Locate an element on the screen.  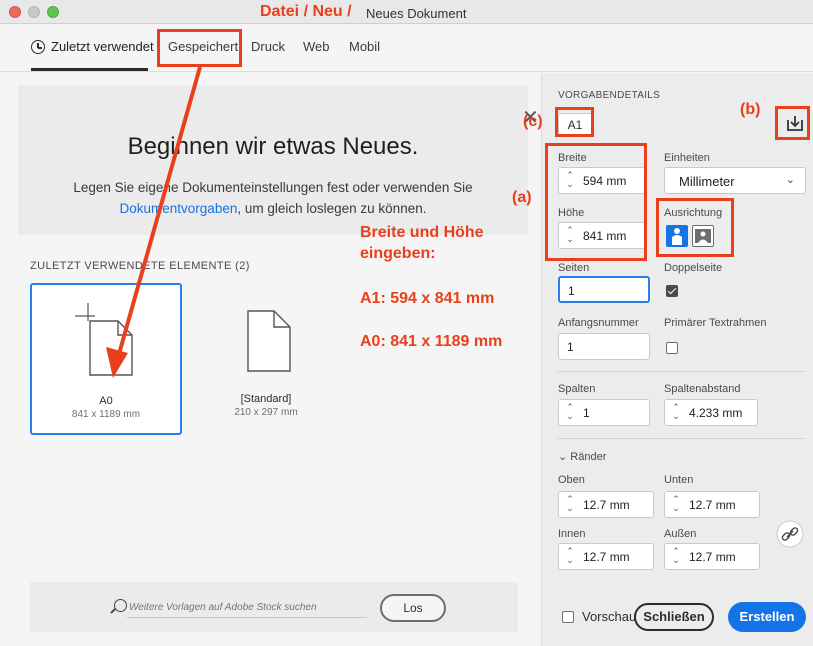
margin-bottom-field: ⌃ ⌄ 12.7 mm is located at coordinates (712, 504).